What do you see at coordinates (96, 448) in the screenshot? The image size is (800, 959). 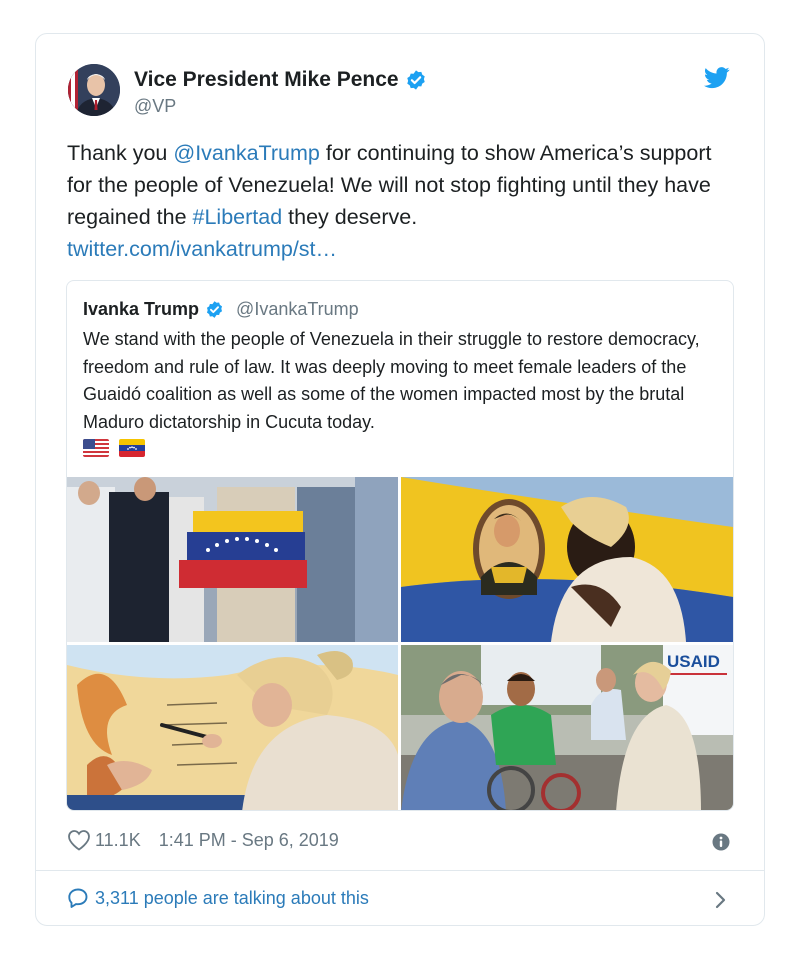 I see `us-flag-emoji` at bounding box center [96, 448].